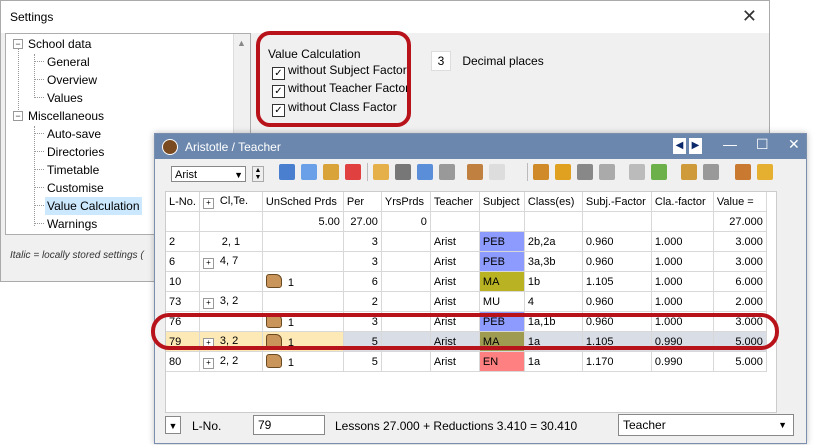 Image resolution: width=818 pixels, height=445 pixels. I want to click on cell-clte: 2, 1, so click(231, 241).